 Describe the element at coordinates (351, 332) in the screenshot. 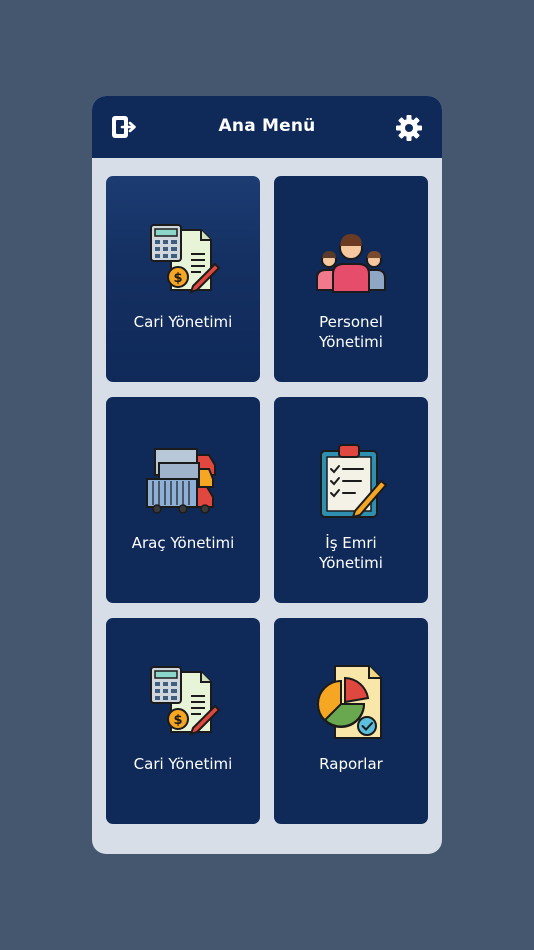

I see `tile-label: Personel Yönetimi` at that location.